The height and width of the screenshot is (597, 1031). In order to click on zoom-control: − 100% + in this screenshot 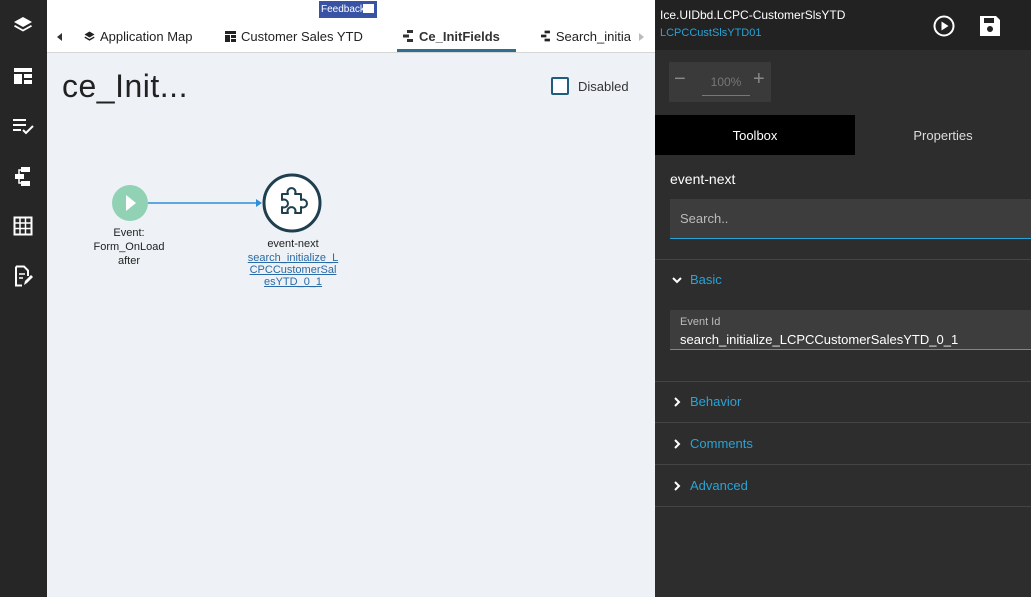, I will do `click(720, 82)`.